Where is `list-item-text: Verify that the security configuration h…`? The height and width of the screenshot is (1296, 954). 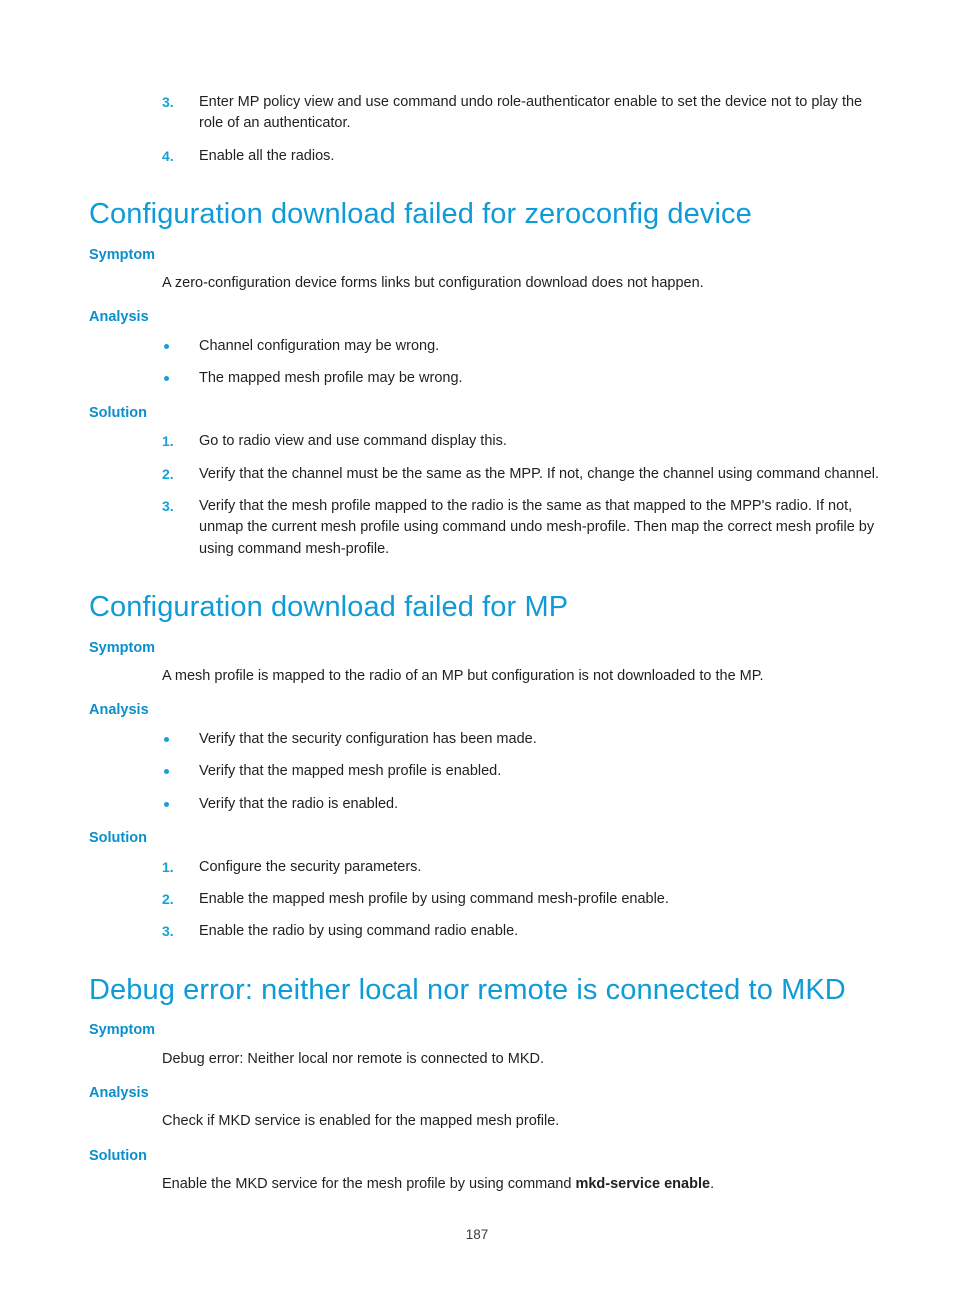 list-item-text: Verify that the security configuration h… is located at coordinates (368, 738).